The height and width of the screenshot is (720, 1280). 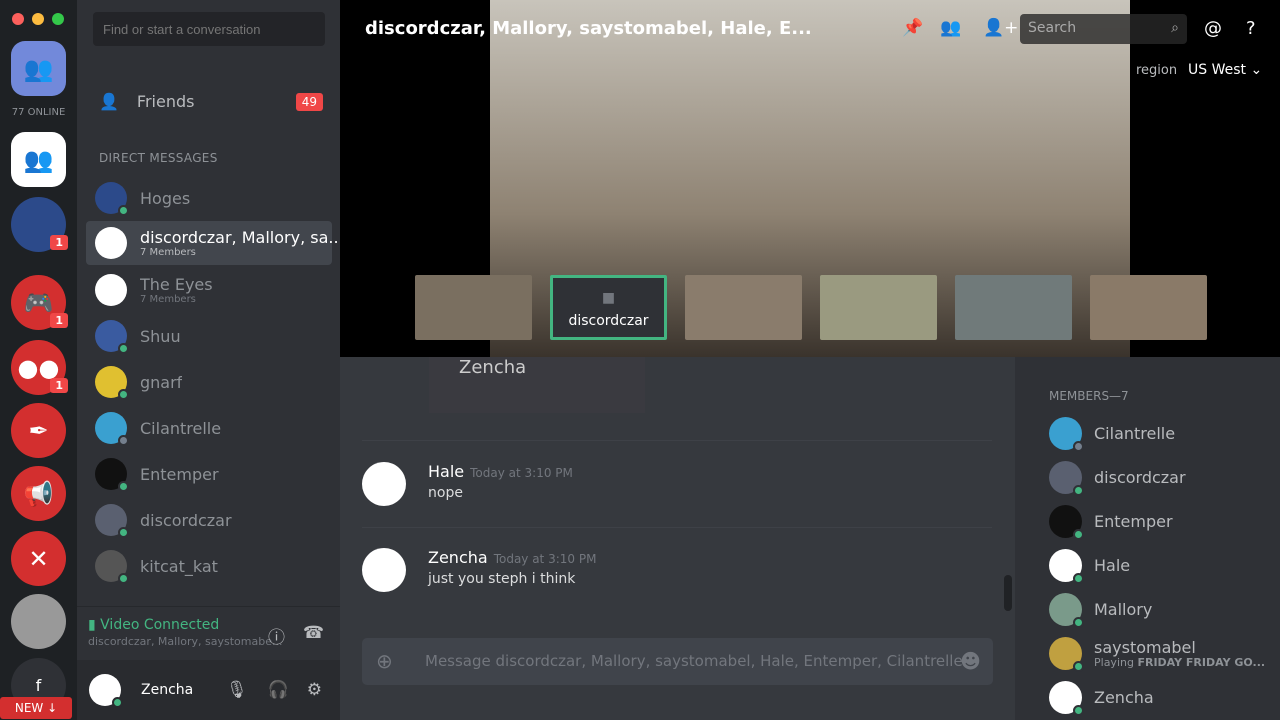 What do you see at coordinates (38, 493) in the screenshot?
I see `server-announcements: 📢` at bounding box center [38, 493].